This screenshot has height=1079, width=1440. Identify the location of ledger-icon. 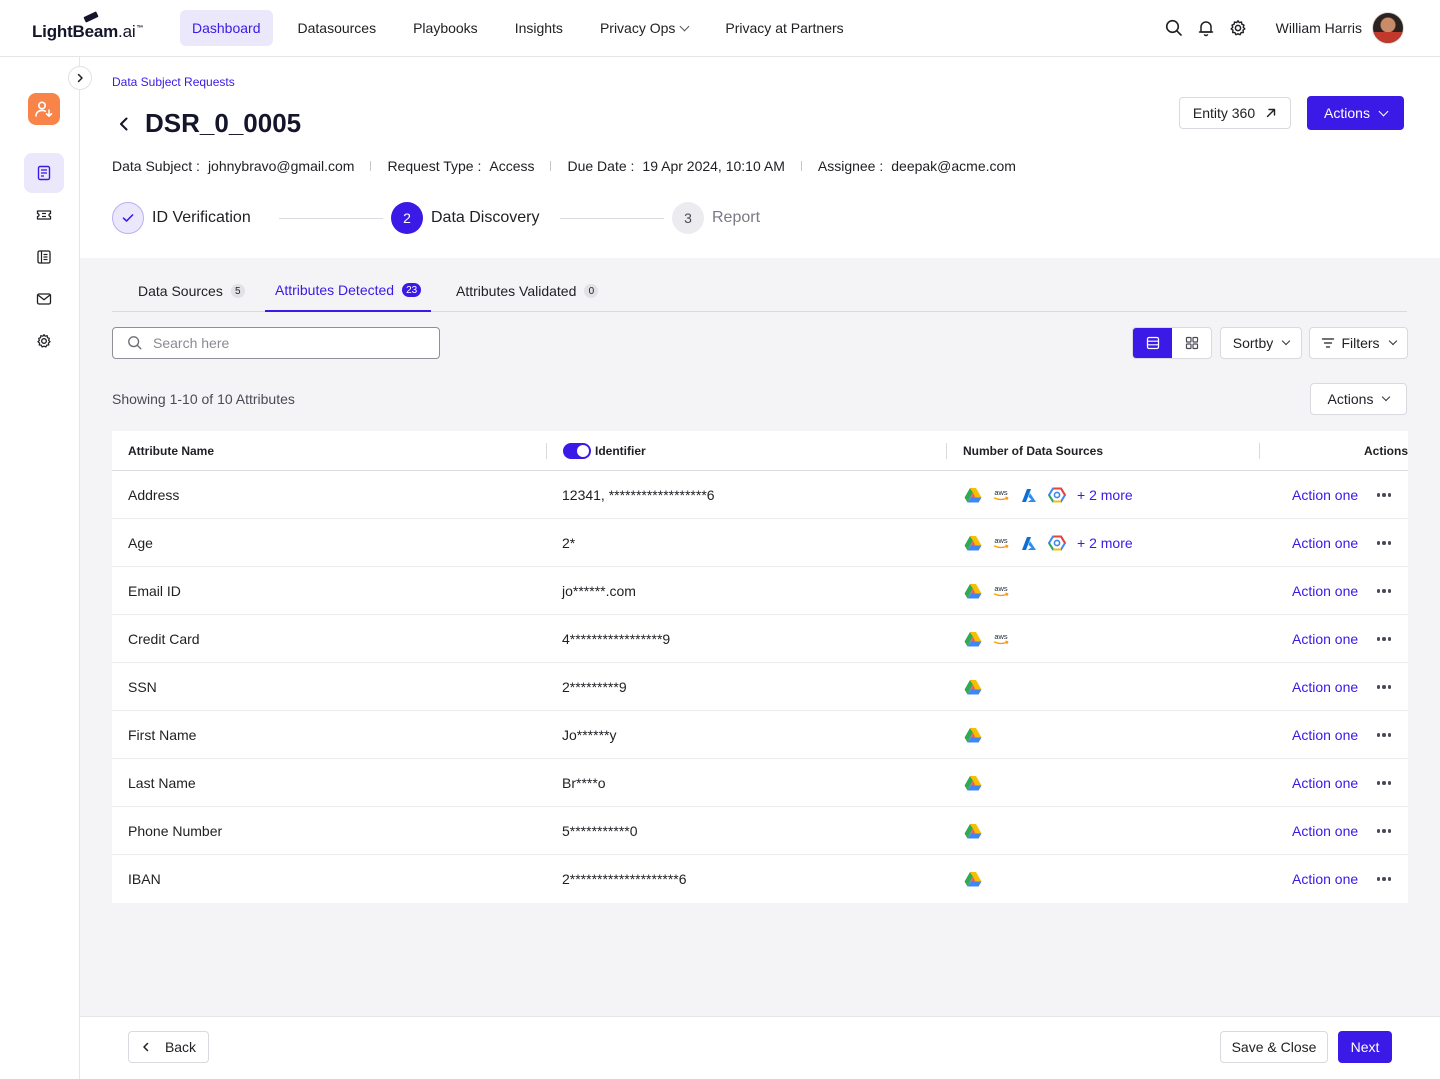
(44, 257).